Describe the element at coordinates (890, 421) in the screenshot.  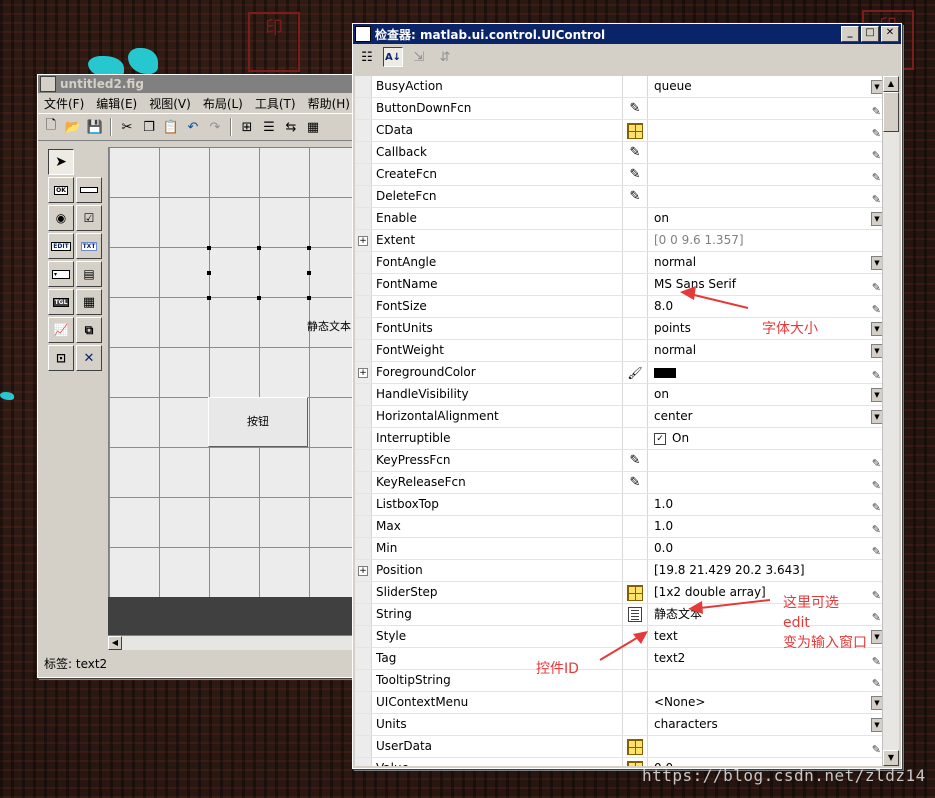
I see `vertical-scrollbar: ▲ ▼` at that location.